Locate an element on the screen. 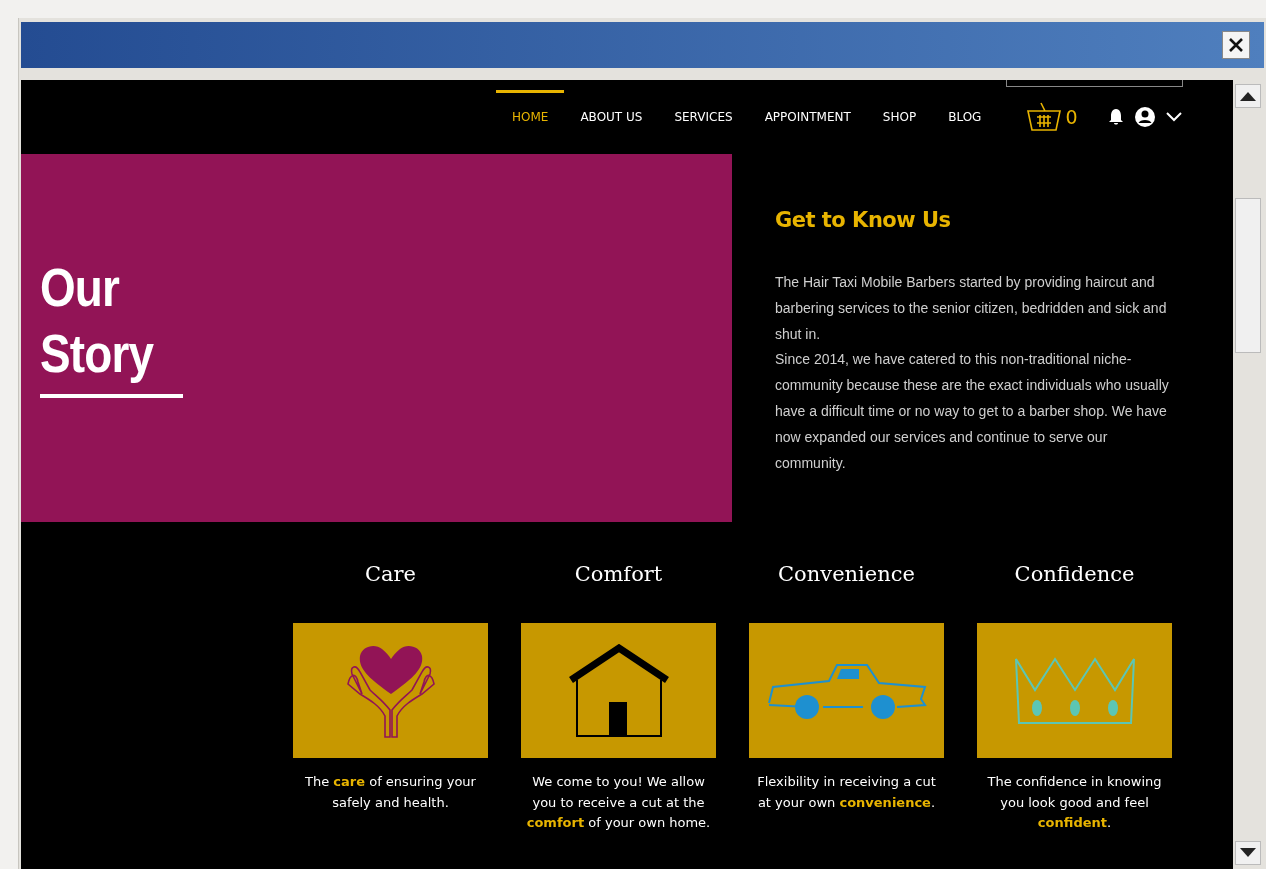  triangle-up-icon is located at coordinates (1248, 96).